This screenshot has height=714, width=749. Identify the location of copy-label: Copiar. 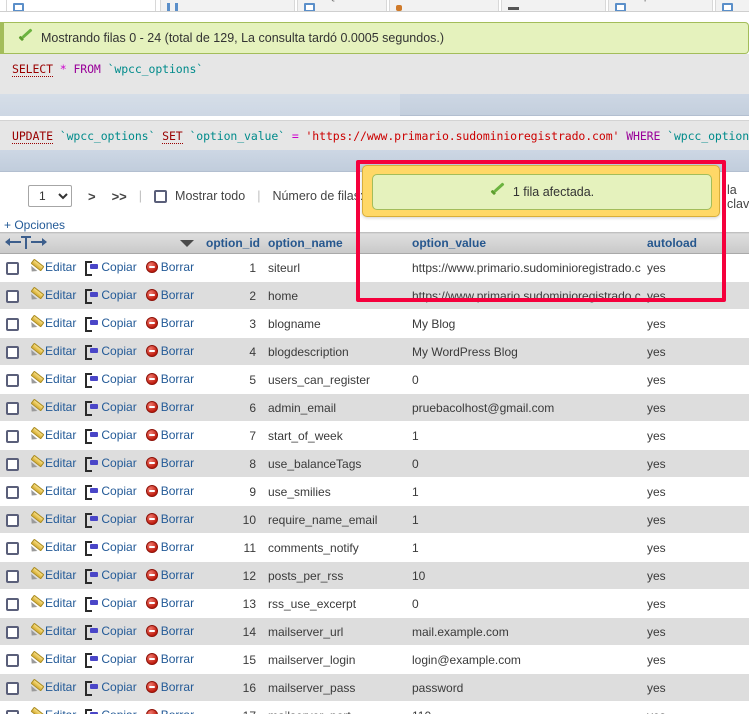
(119, 547).